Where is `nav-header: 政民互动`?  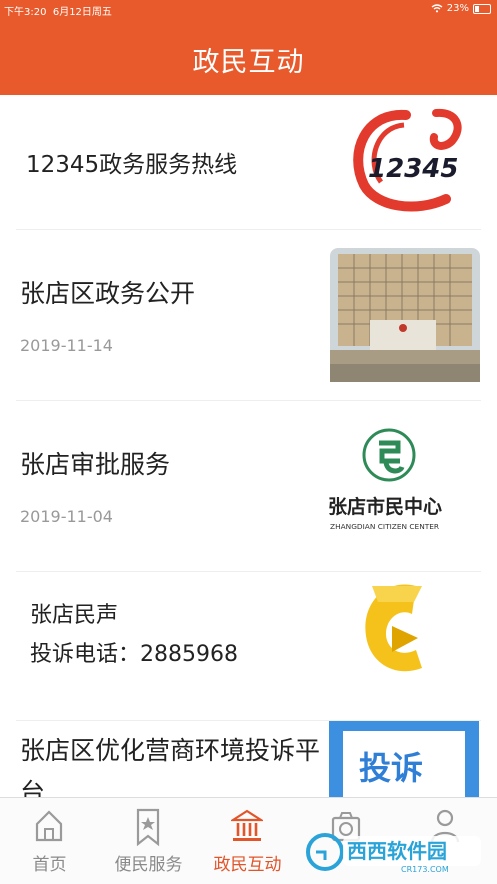
nav-header: 政民互动 is located at coordinates (248, 56).